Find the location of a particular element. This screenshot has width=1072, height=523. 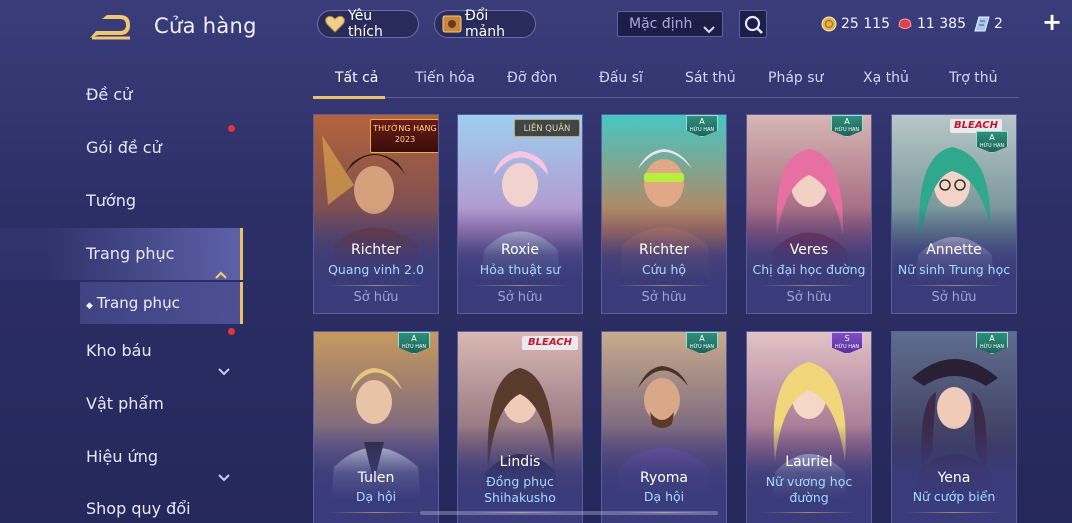

skin-card: BLEACH Lindis Đồng phục Shihakusho is located at coordinates (520, 427).